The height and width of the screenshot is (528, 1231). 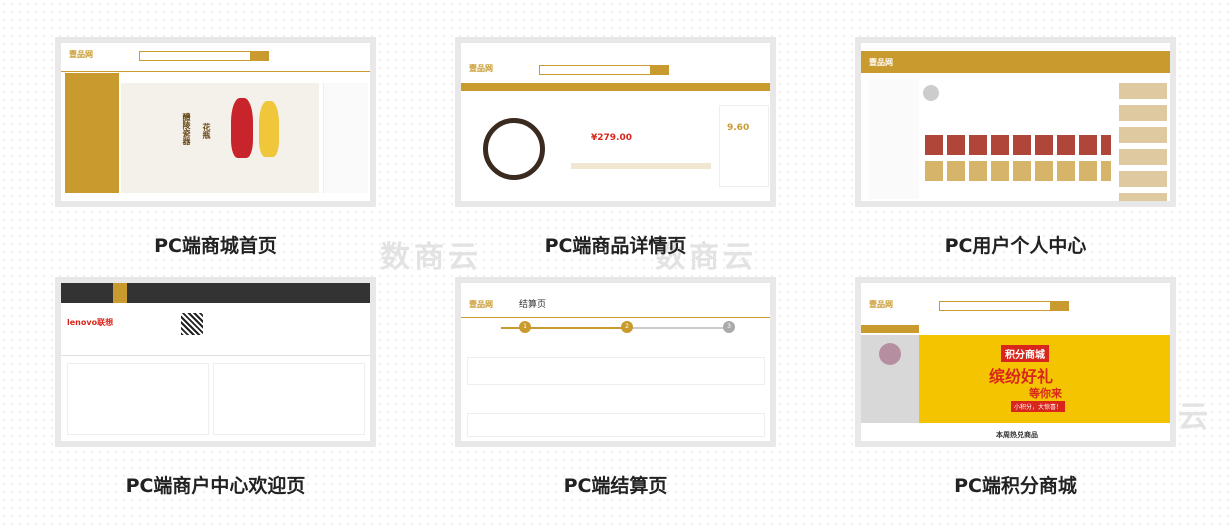 I want to click on qr-code, so click(x=192, y=324).